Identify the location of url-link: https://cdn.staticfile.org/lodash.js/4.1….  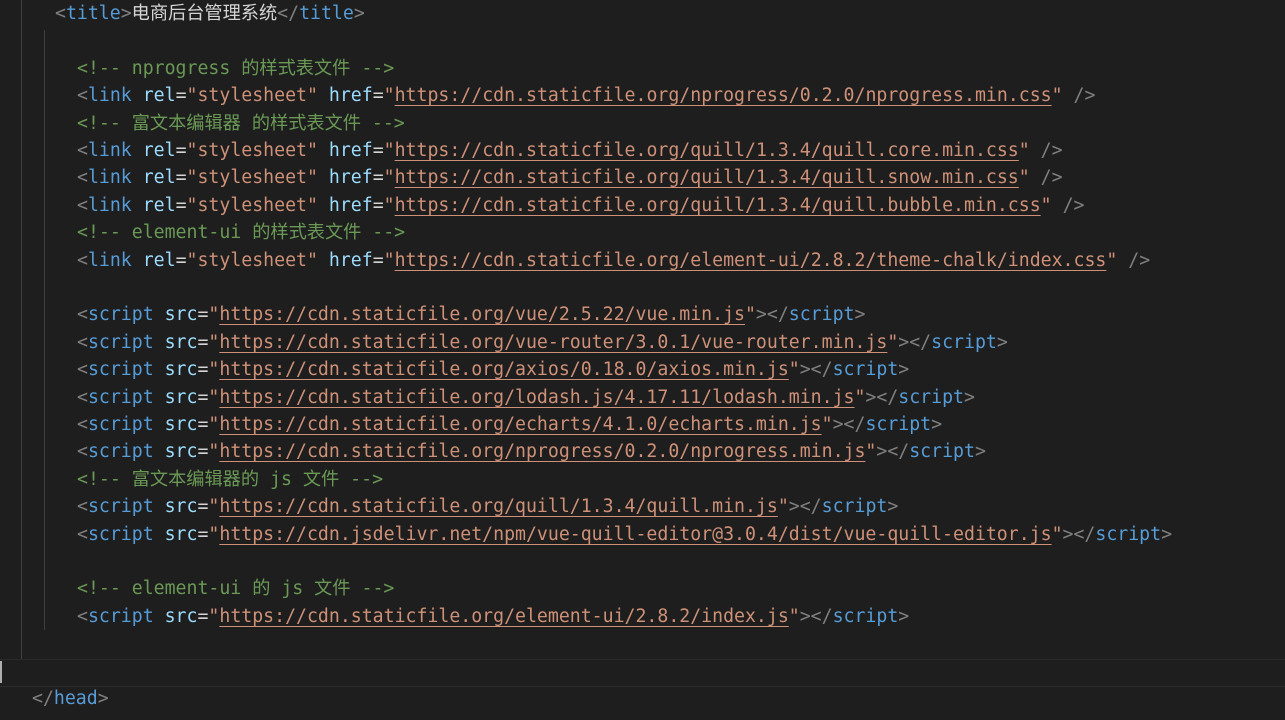
(536, 397).